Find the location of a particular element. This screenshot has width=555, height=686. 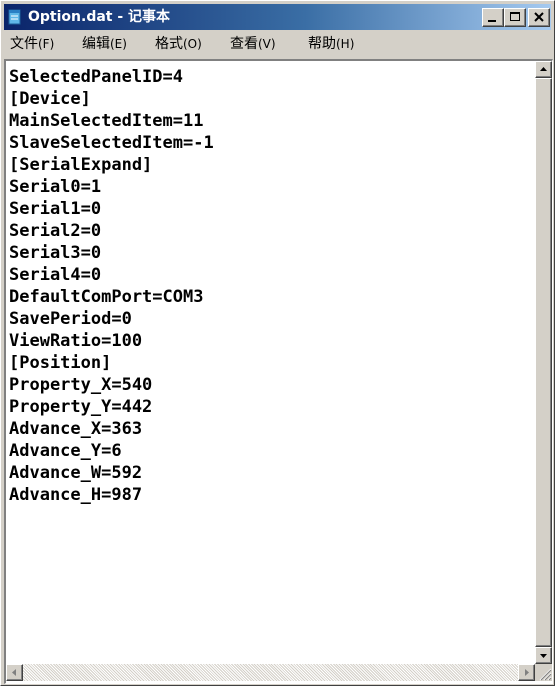

scroll-down-button is located at coordinates (543, 655).